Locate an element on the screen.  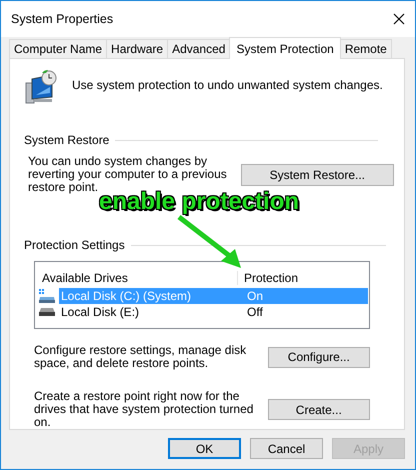
group-heading: Protection Settings is located at coordinates (74, 245).